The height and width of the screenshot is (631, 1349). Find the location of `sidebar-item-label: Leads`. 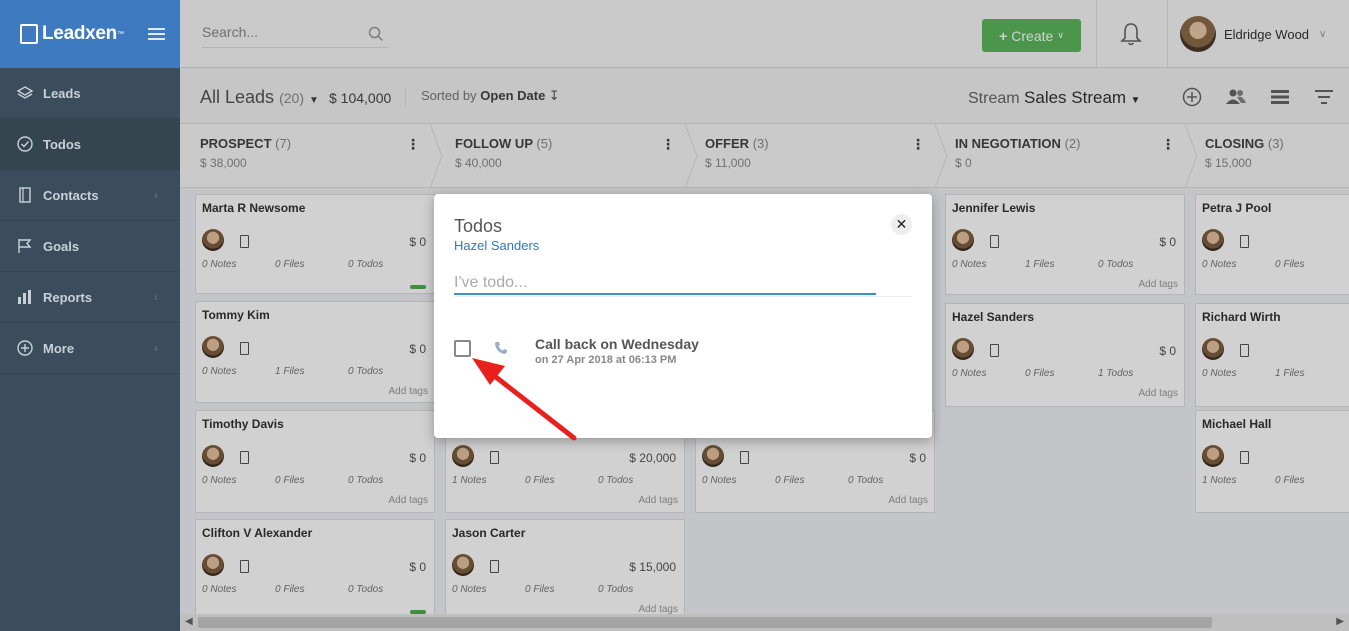

sidebar-item-label: Leads is located at coordinates (62, 93).